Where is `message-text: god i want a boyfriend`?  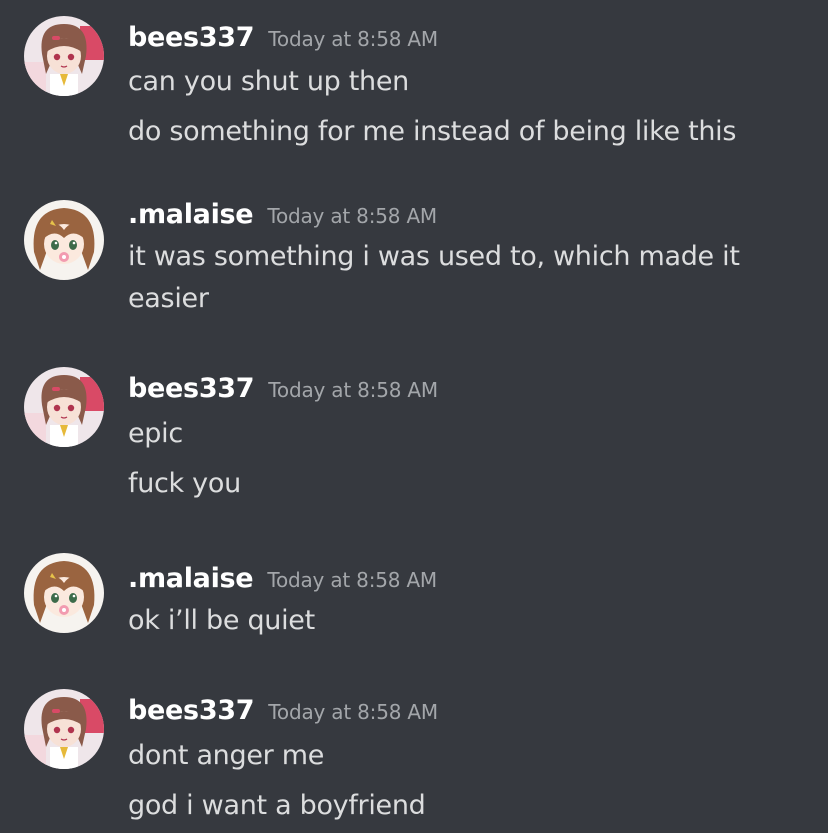 message-text: god i want a boyfriend is located at coordinates (277, 805).